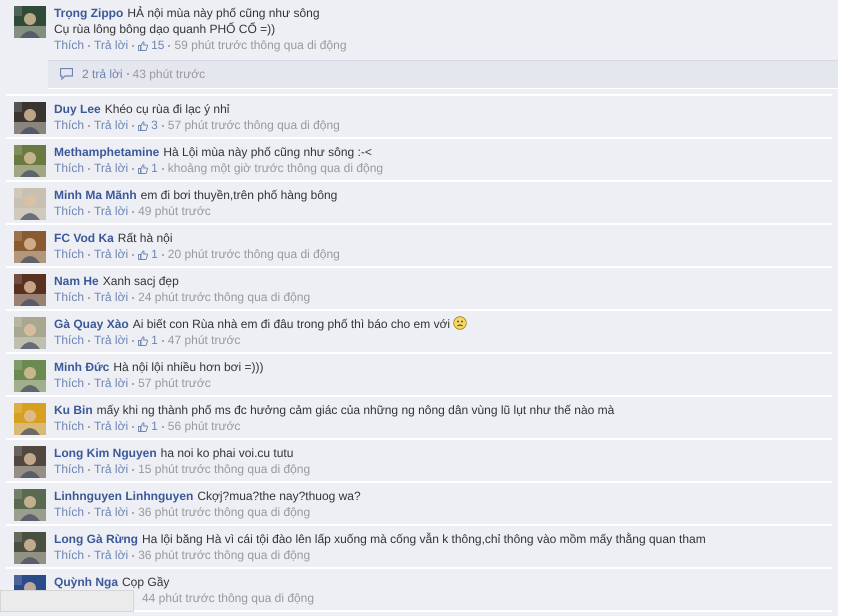  I want to click on comment-text: Ckợj?mua?the nay?thuog wa?, so click(279, 496).